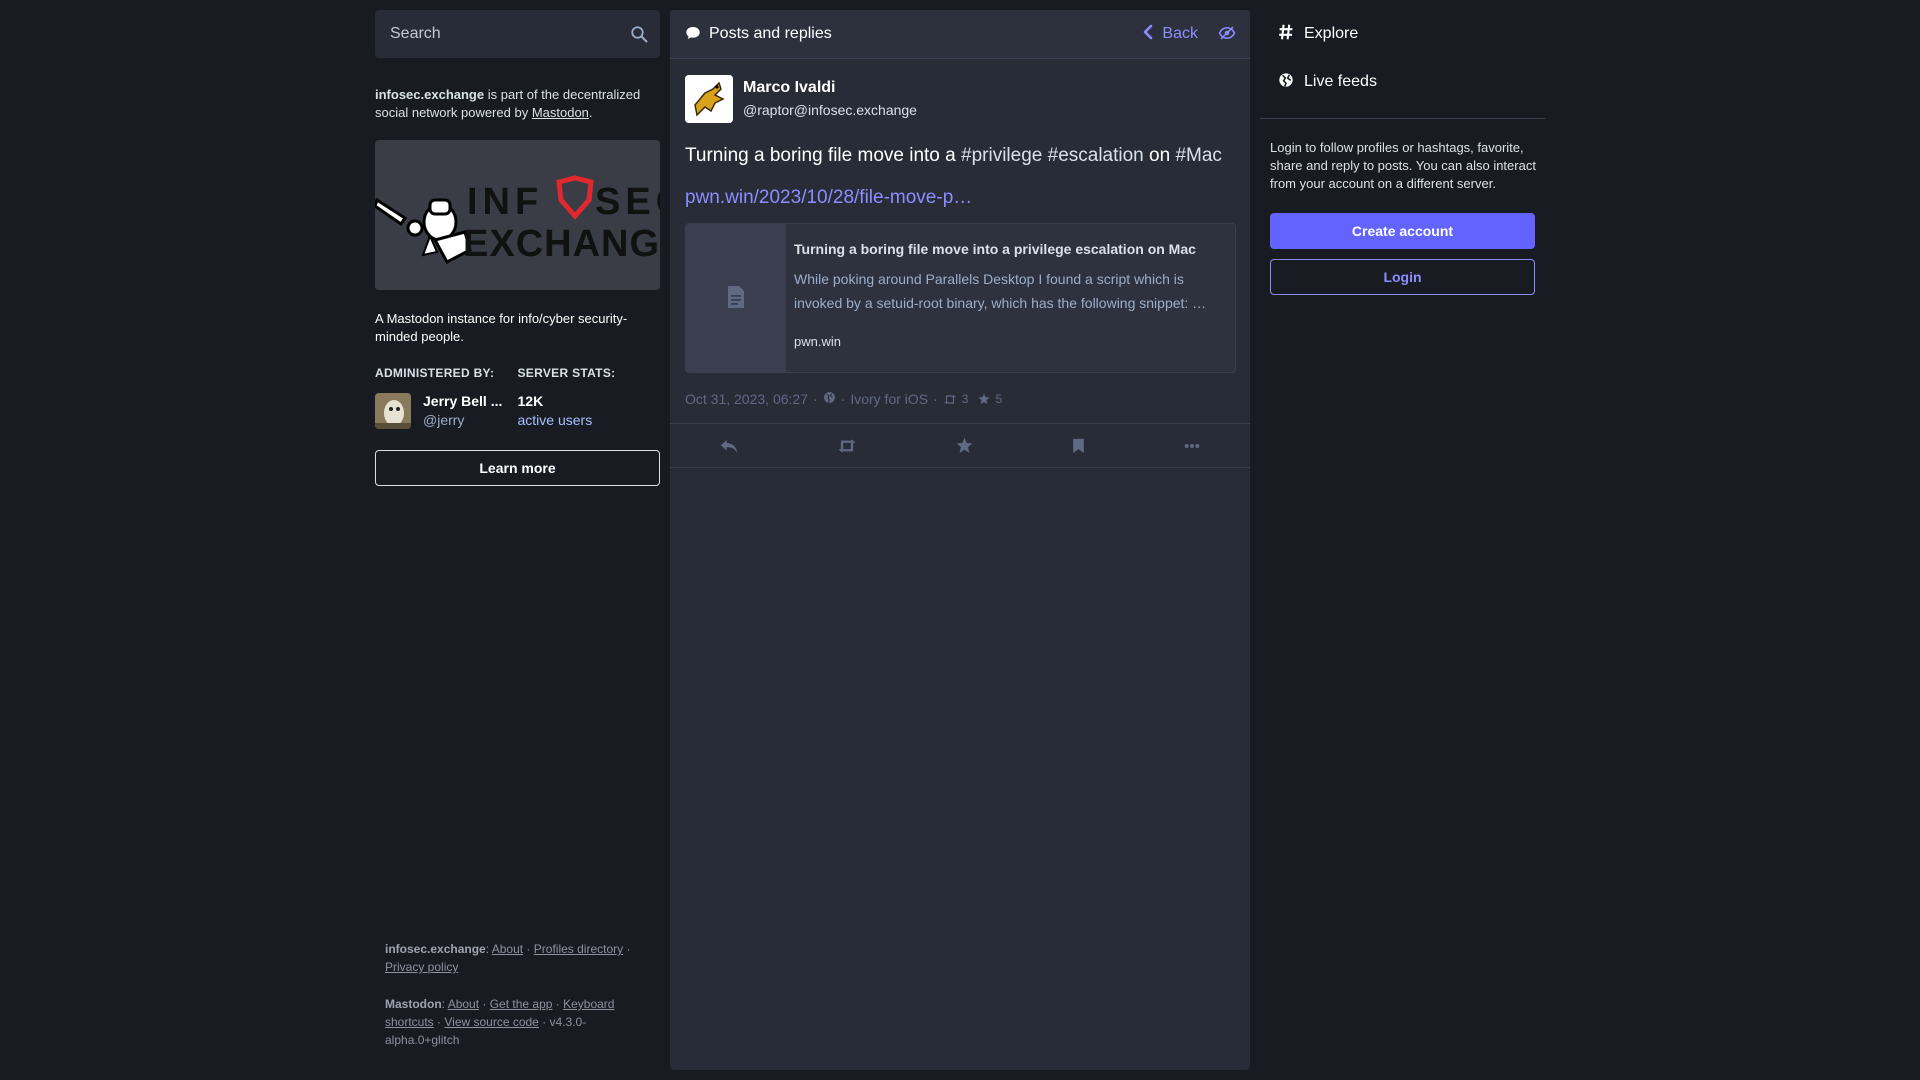  Describe the element at coordinates (1402, 231) in the screenshot. I see `create-account-button: Create account` at that location.